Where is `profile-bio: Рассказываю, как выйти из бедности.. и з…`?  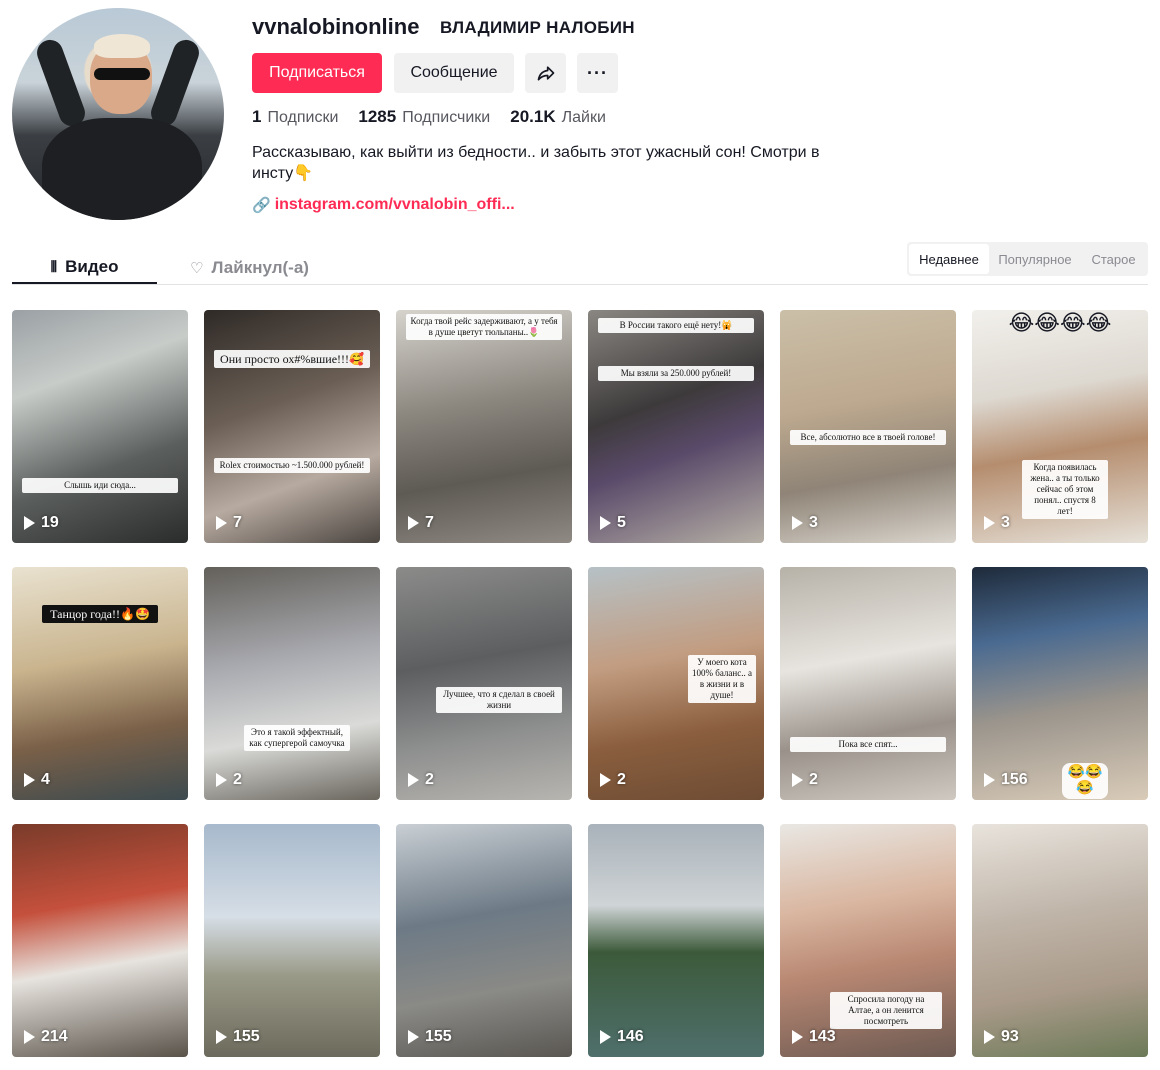 profile-bio: Рассказываю, как выйти из бедности.. и з… is located at coordinates (536, 163).